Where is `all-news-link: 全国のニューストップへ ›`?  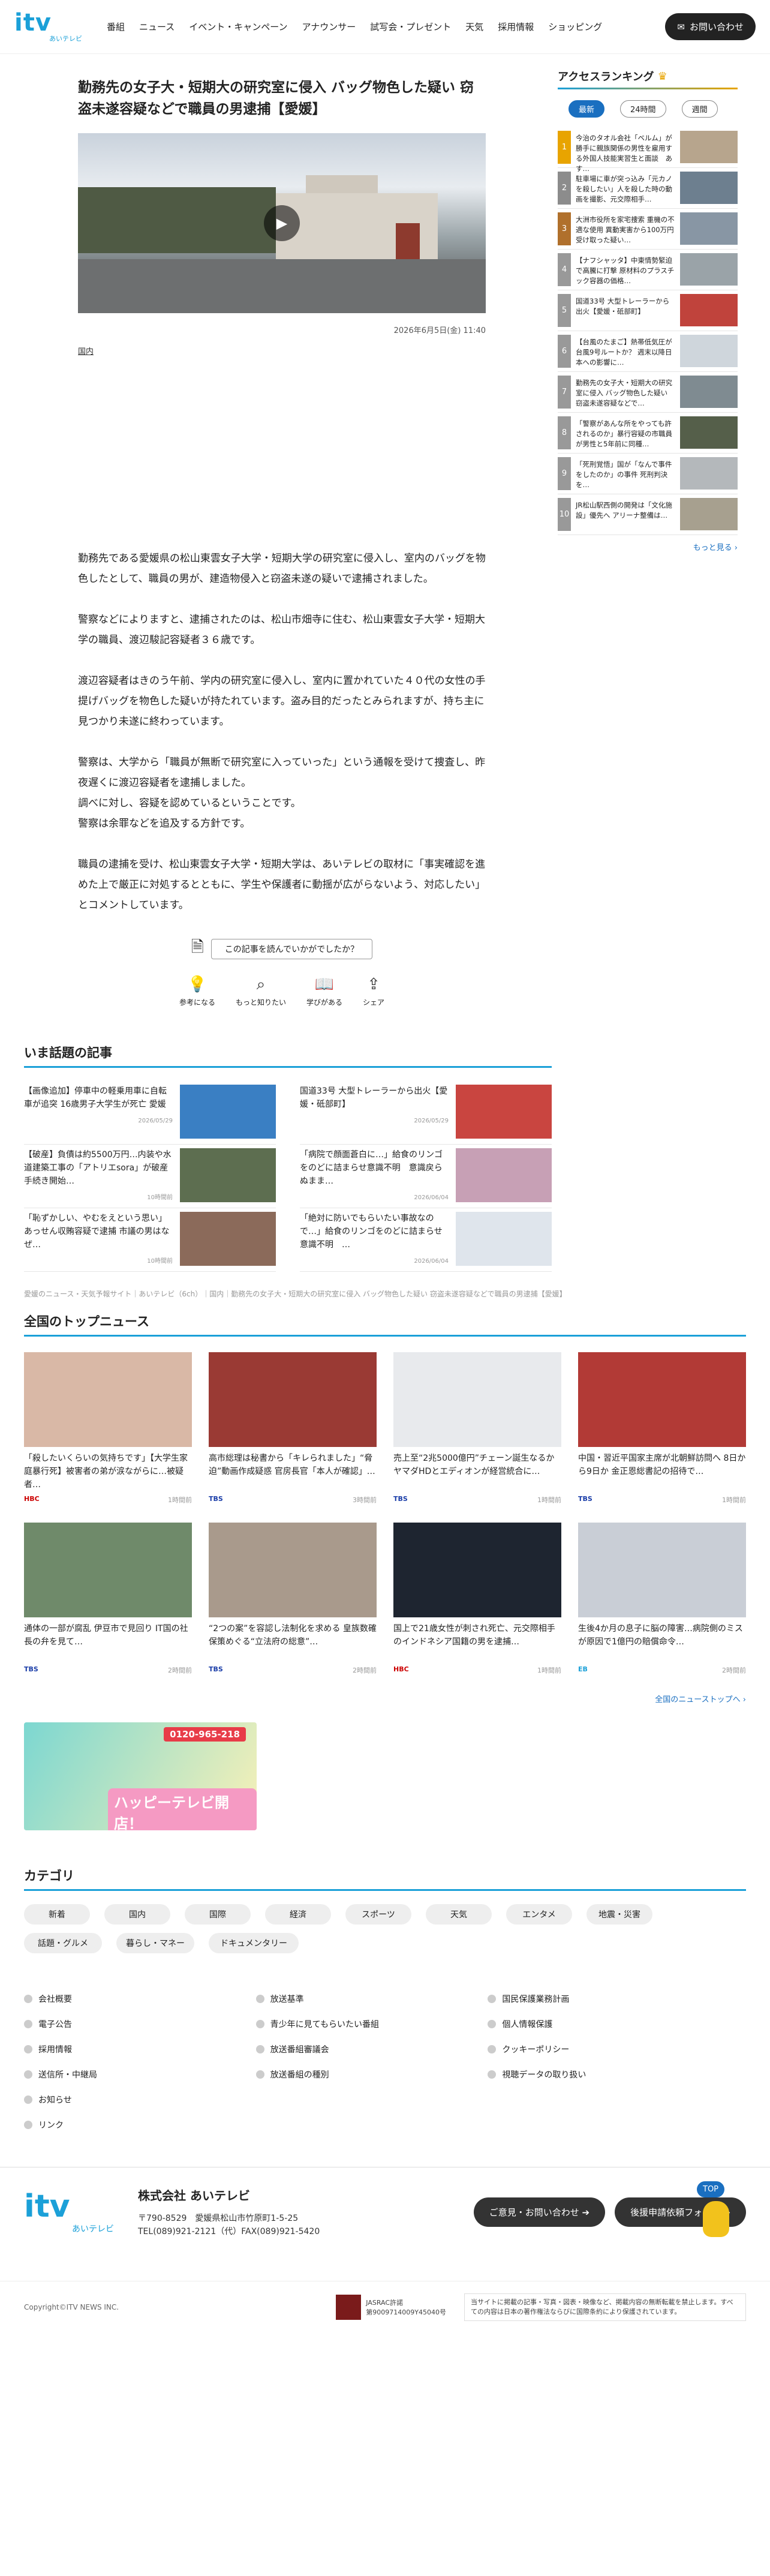
all-news-link: 全国のニューストップへ › is located at coordinates (385, 1699).